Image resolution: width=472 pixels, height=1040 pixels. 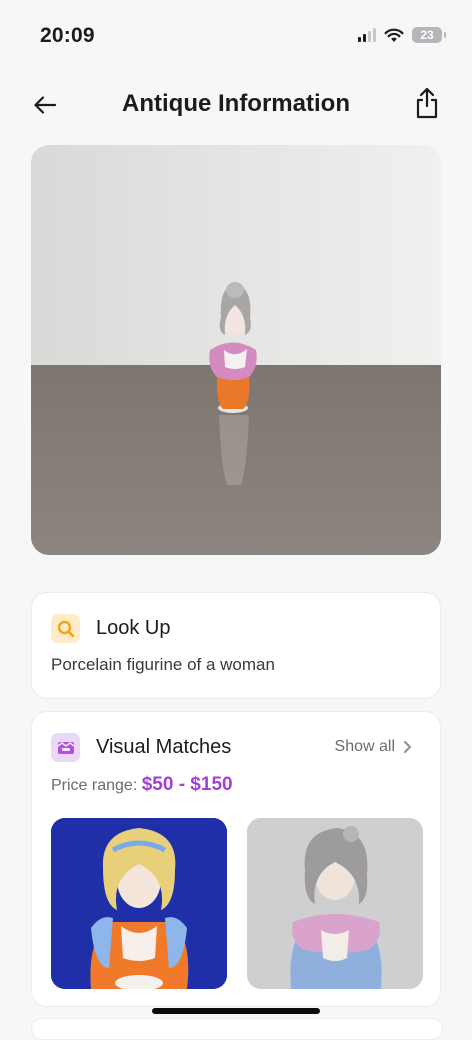 I want to click on image-match-icon, so click(x=65, y=747).